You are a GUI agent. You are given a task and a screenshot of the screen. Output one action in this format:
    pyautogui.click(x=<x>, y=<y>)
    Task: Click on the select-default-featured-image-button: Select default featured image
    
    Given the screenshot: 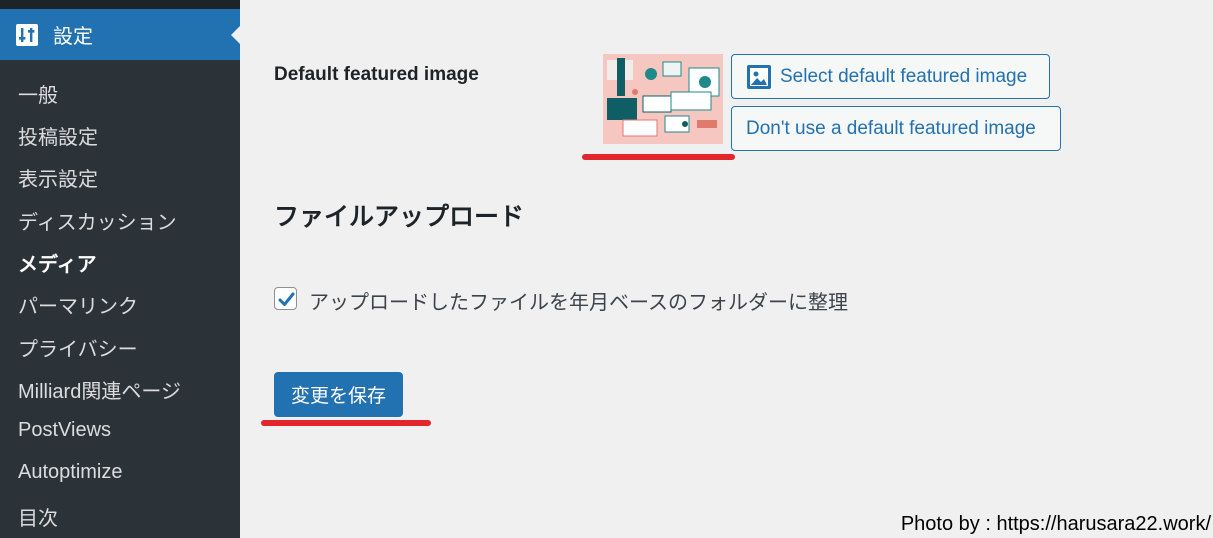 What is the action you would take?
    pyautogui.click(x=890, y=76)
    